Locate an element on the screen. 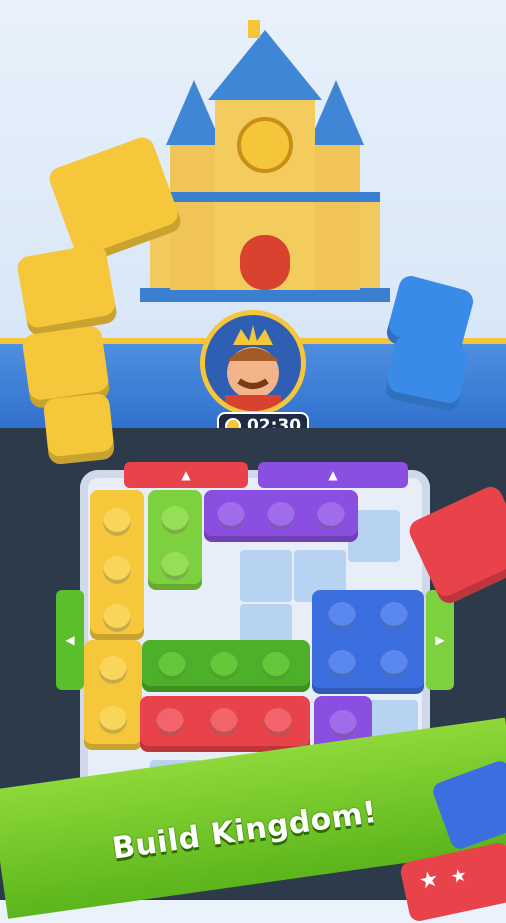 The width and height of the screenshot is (506, 923). exit-gate-red: ▲ is located at coordinates (186, 475).